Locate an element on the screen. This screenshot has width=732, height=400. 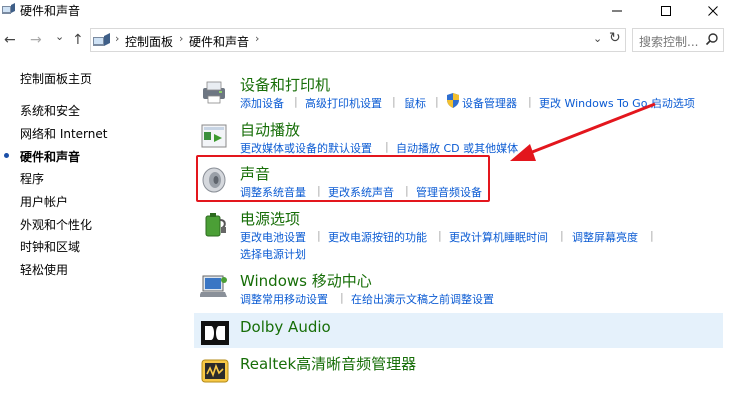
maximize-icon is located at coordinates (666, 11).